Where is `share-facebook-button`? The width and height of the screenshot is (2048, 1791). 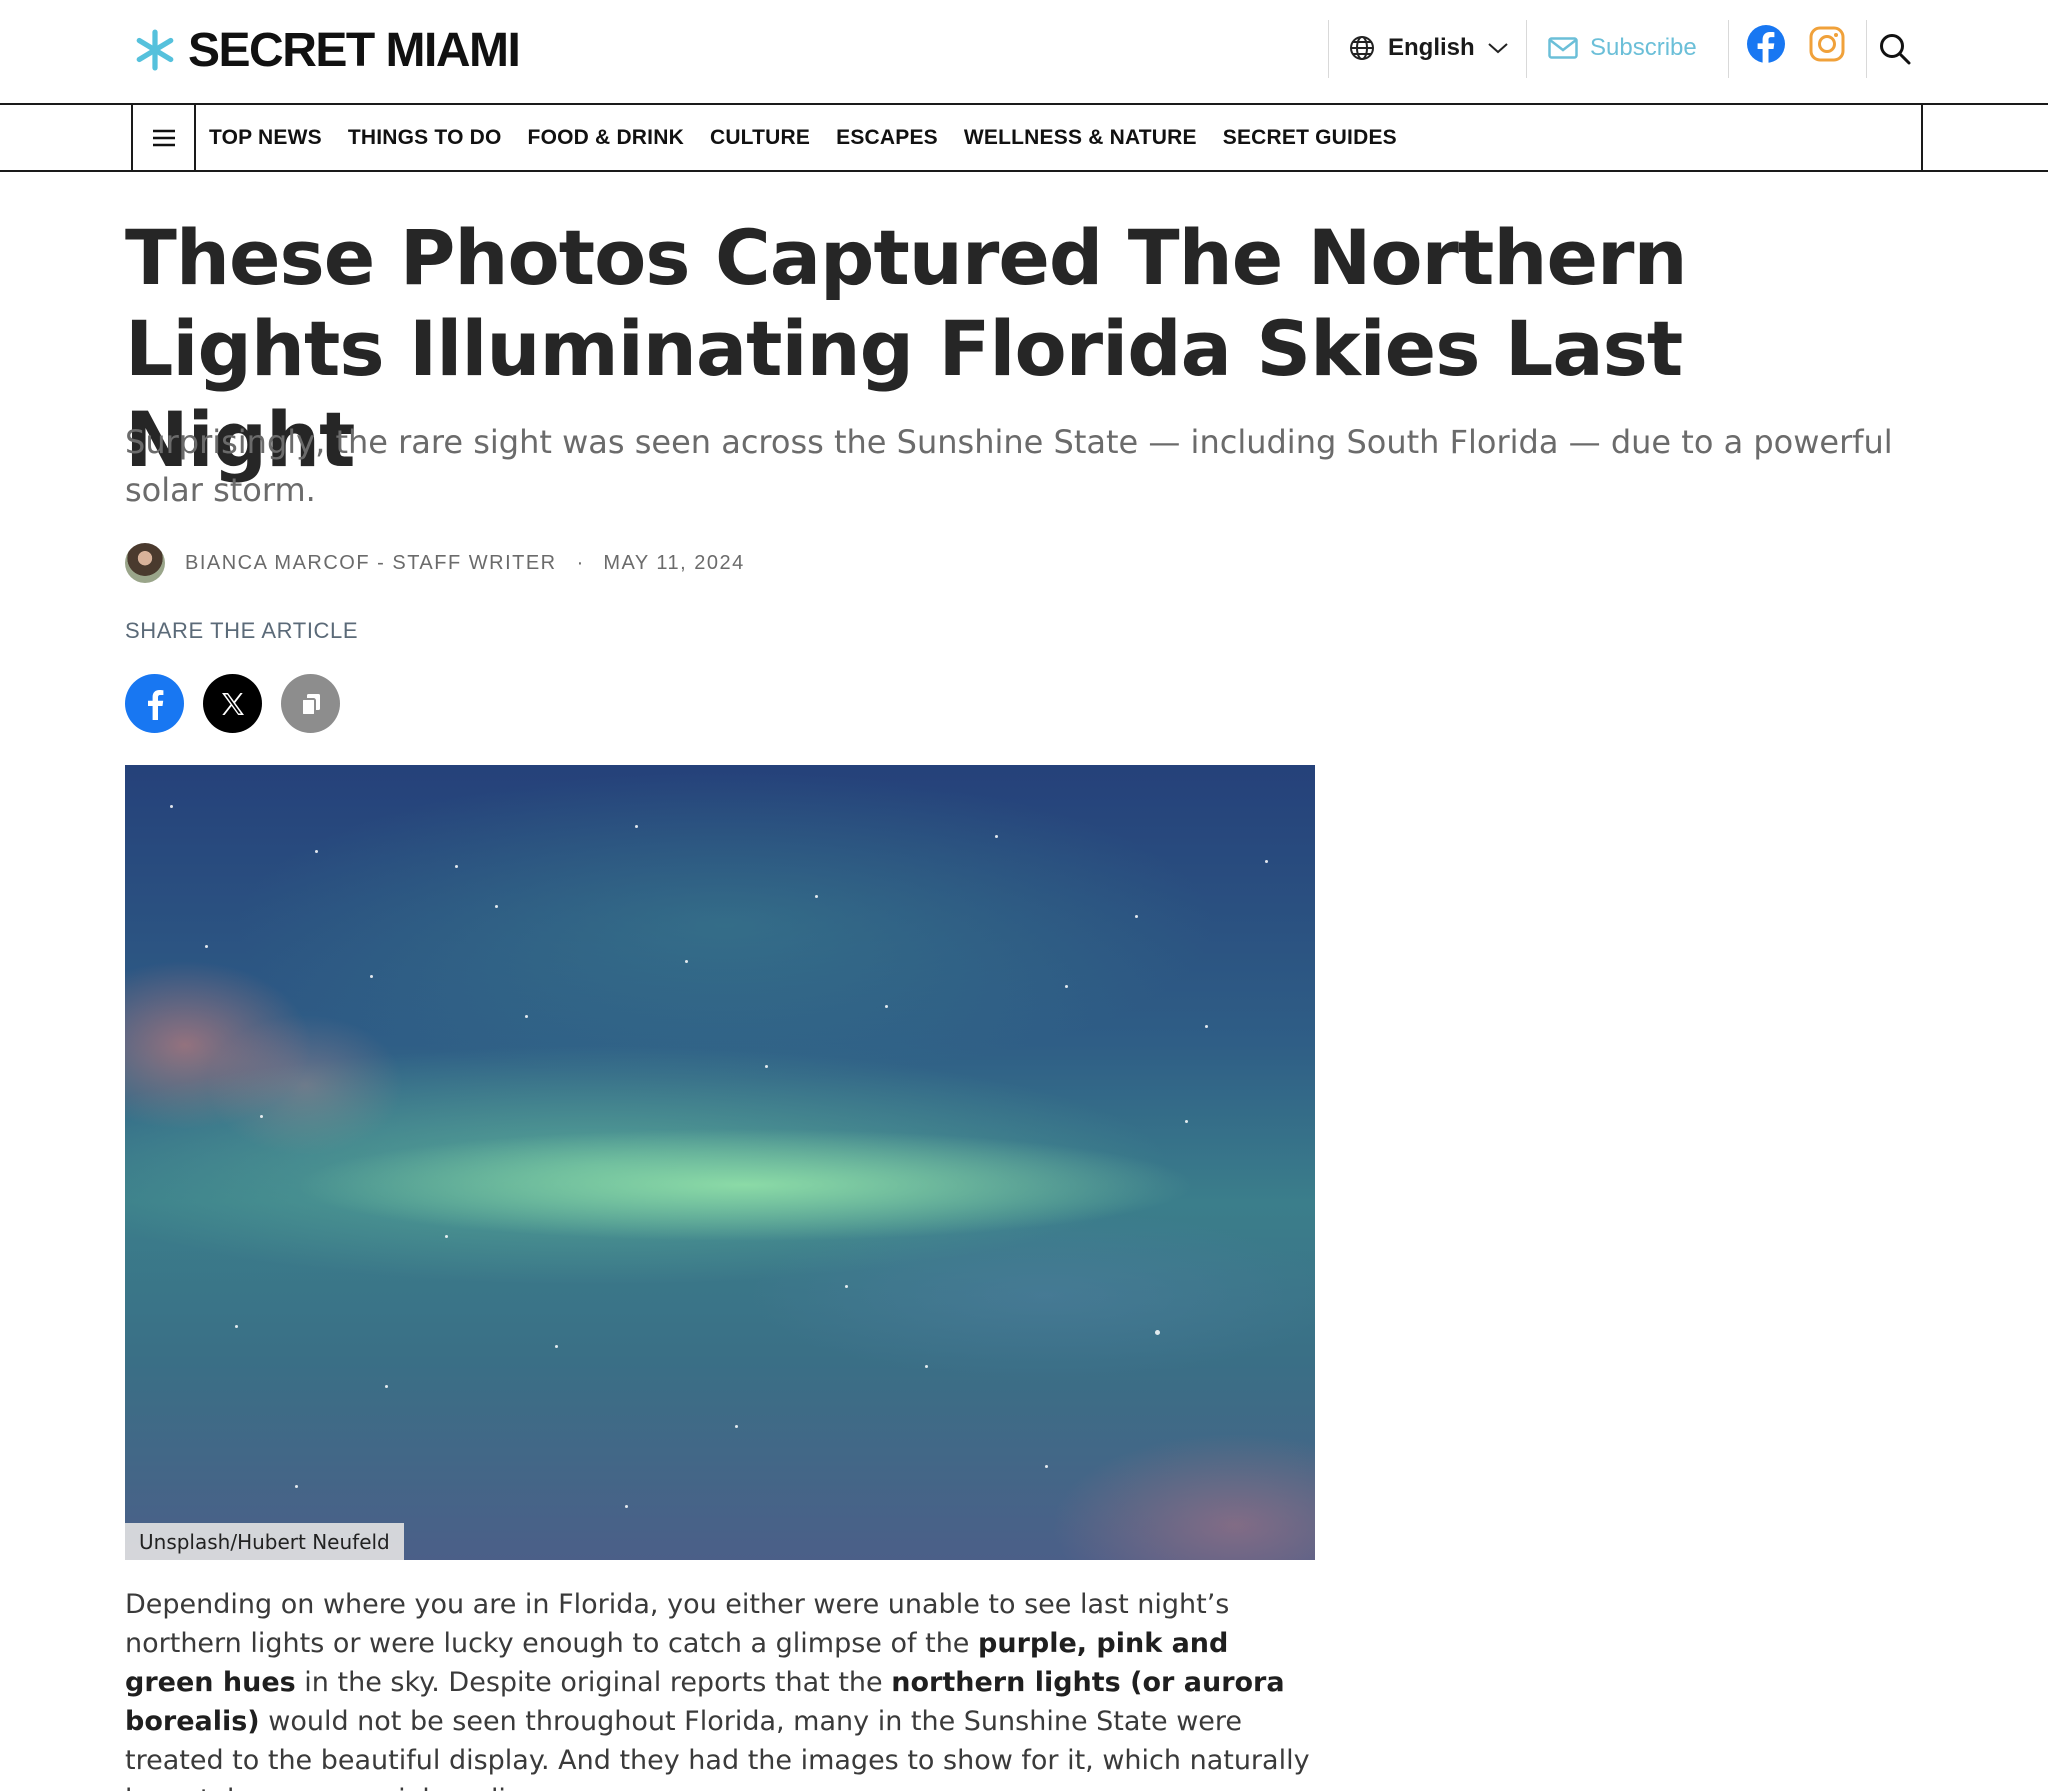
share-facebook-button is located at coordinates (154, 703).